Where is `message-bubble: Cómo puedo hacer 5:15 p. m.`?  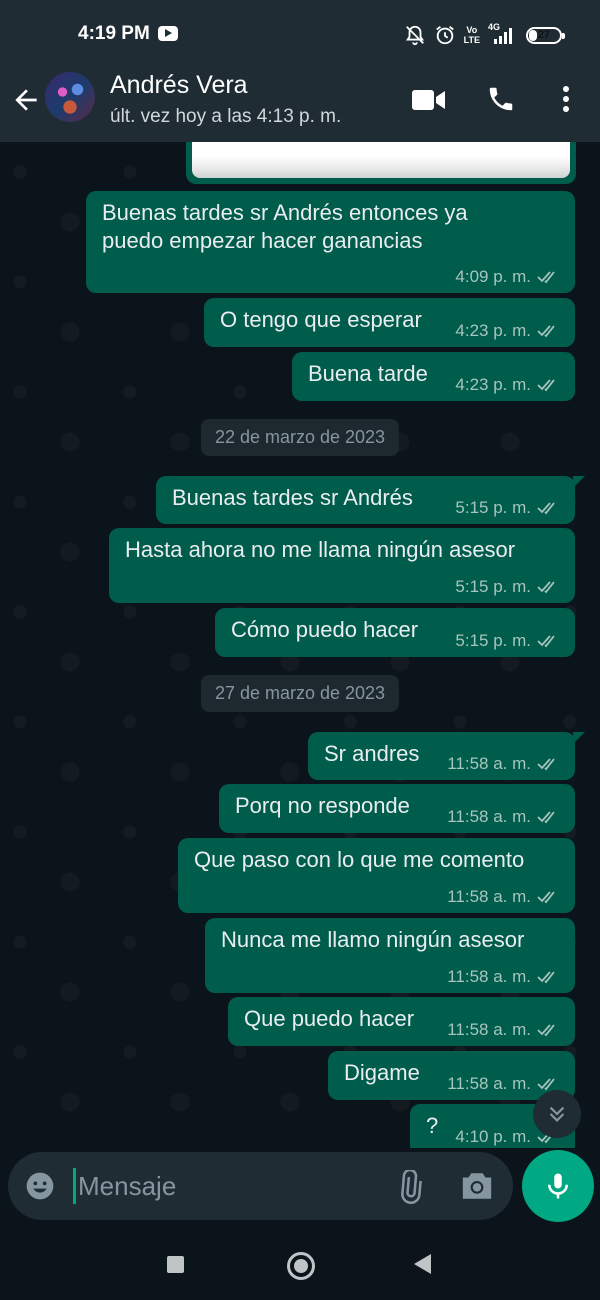 message-bubble: Cómo puedo hacer 5:15 p. m. is located at coordinates (395, 632).